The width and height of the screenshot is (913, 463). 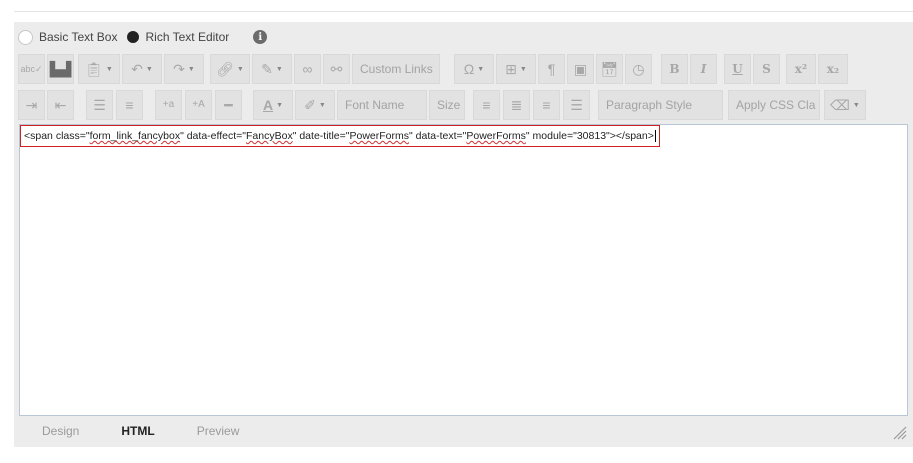 I want to click on text-large-icon: +A, so click(x=198, y=104).